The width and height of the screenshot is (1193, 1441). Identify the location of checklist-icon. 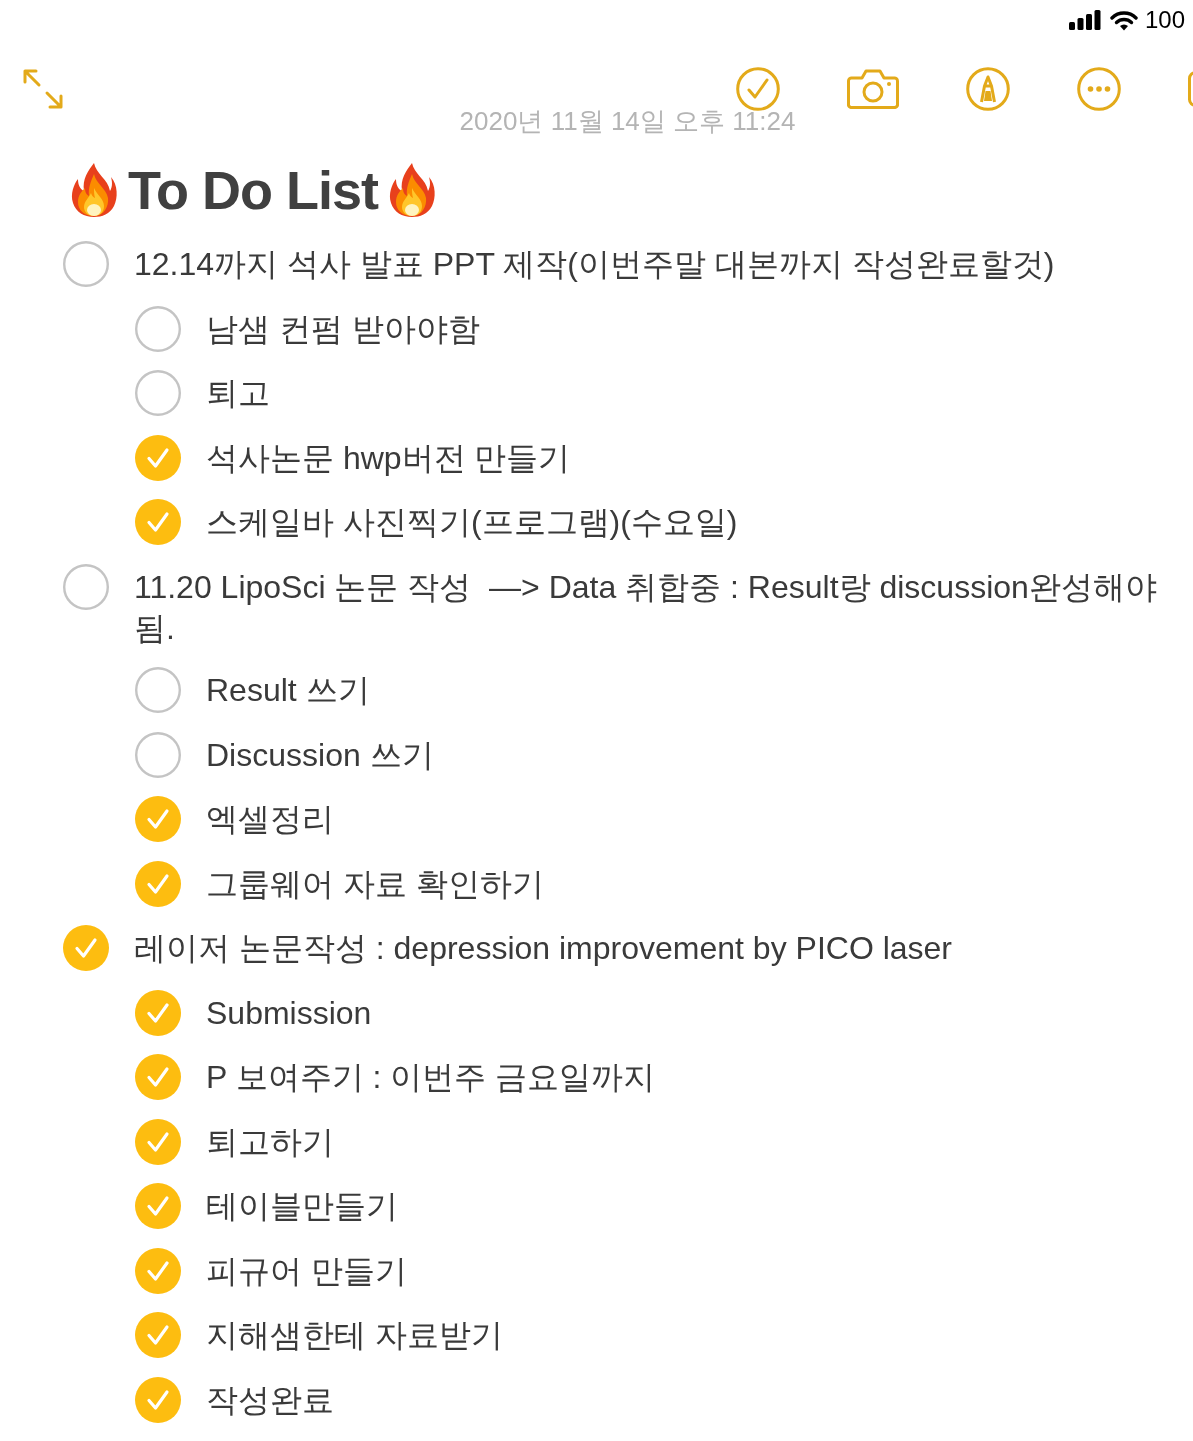
(758, 89).